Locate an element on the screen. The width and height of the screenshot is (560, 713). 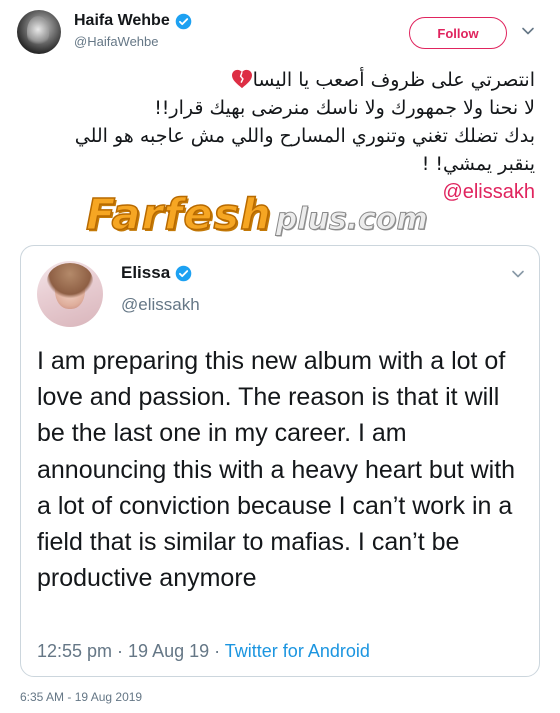
watermark-logo: Farfesh plus.com is located at coordinates (256, 215).